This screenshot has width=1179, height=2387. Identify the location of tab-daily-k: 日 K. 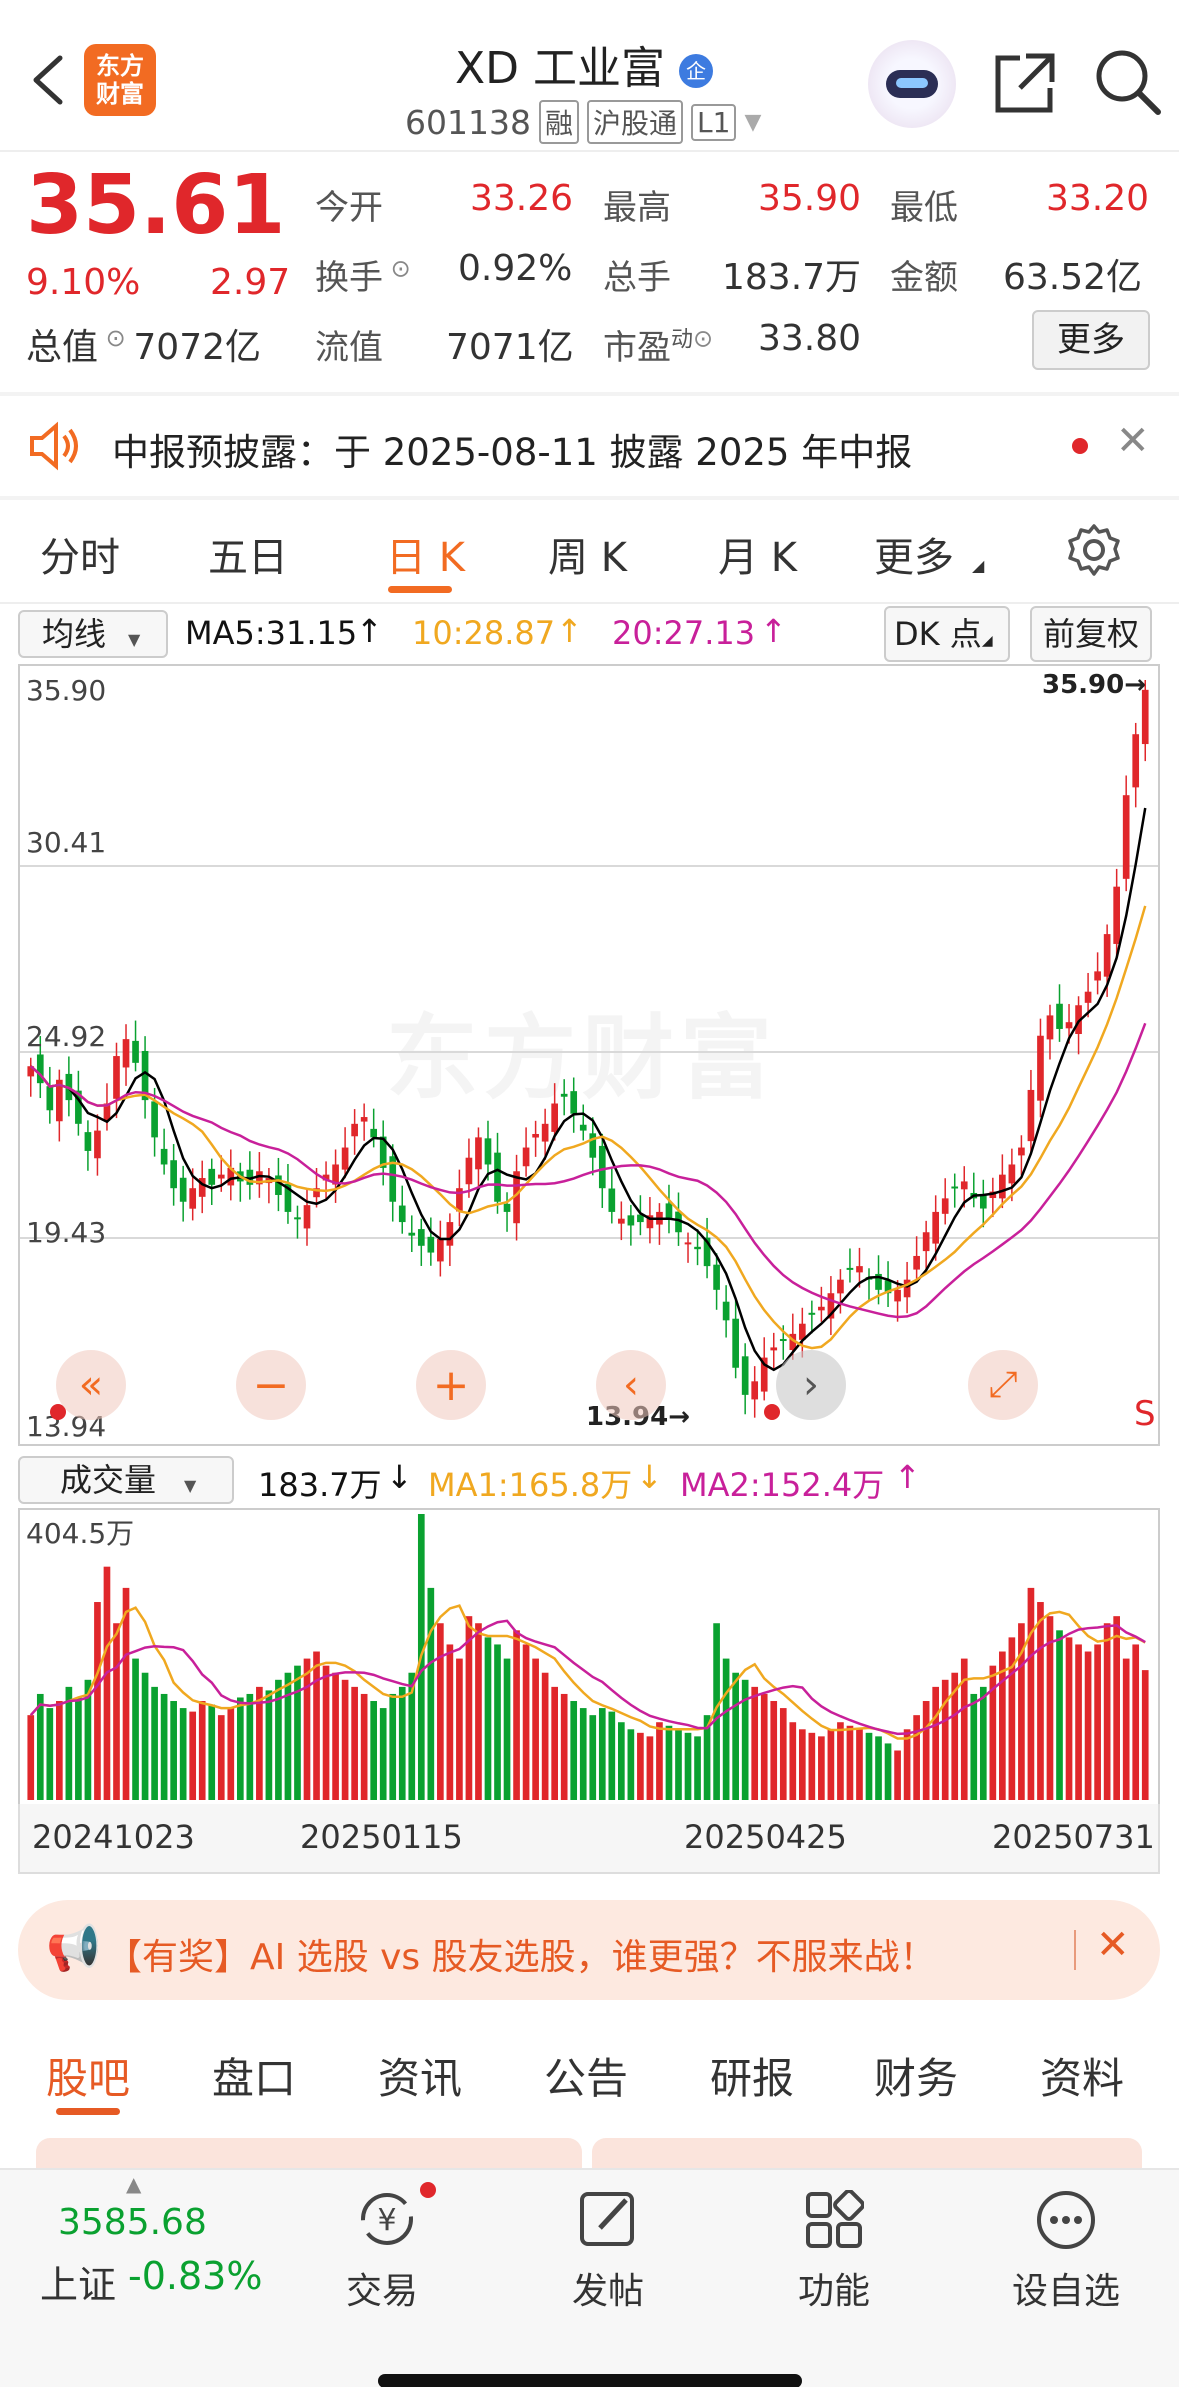
(425, 554).